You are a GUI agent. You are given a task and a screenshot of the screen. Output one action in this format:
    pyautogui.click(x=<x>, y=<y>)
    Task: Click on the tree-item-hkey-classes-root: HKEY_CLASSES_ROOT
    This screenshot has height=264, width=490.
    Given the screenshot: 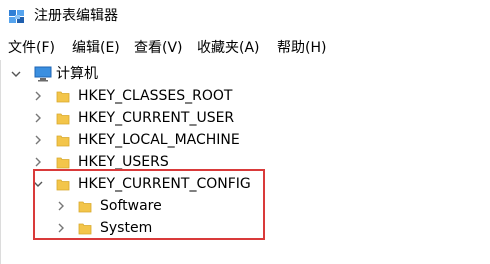 What is the action you would take?
    pyautogui.click(x=245, y=96)
    